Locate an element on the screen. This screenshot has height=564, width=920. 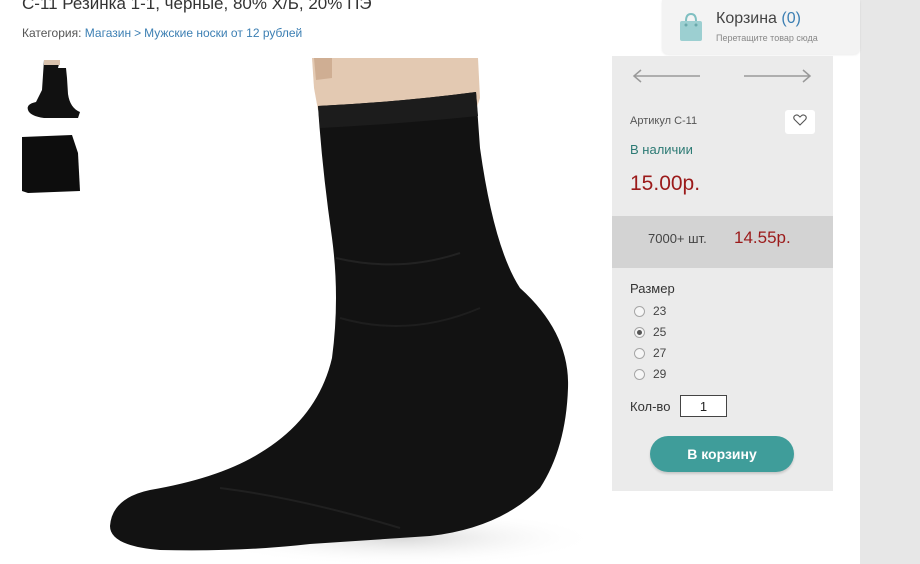
arrow-right-icon is located at coordinates (777, 78).